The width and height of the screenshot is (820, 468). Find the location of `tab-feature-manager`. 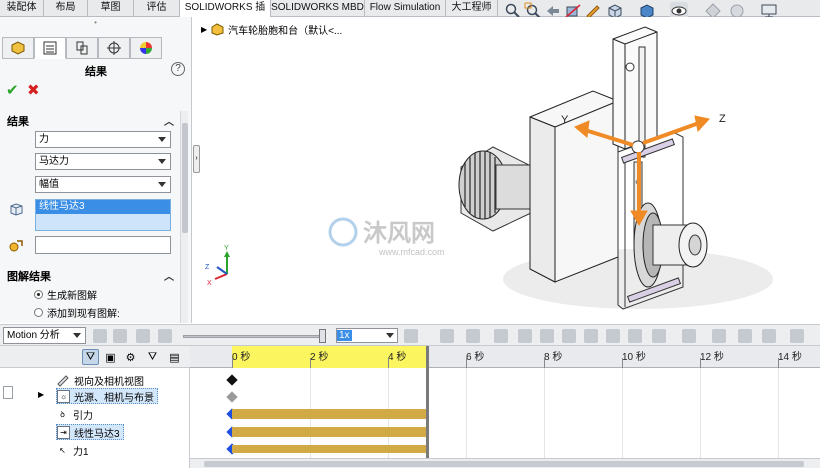

tab-feature-manager is located at coordinates (18, 48).